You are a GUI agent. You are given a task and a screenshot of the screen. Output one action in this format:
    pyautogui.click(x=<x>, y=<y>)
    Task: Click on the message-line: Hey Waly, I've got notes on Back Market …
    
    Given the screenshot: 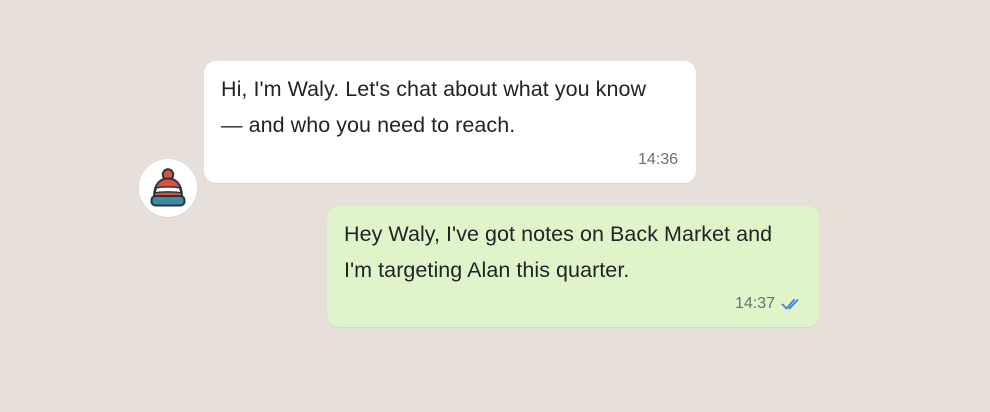 What is the action you would take?
    pyautogui.click(x=558, y=234)
    